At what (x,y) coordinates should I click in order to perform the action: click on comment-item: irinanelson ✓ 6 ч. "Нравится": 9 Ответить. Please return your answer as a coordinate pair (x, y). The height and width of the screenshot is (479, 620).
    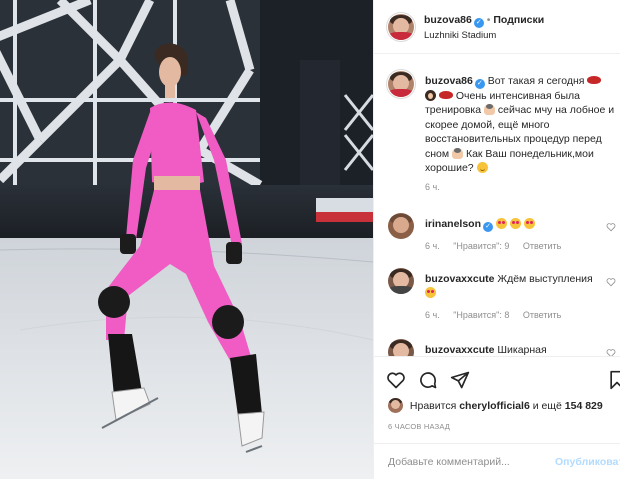
    Looking at the image, I should click on (502, 243).